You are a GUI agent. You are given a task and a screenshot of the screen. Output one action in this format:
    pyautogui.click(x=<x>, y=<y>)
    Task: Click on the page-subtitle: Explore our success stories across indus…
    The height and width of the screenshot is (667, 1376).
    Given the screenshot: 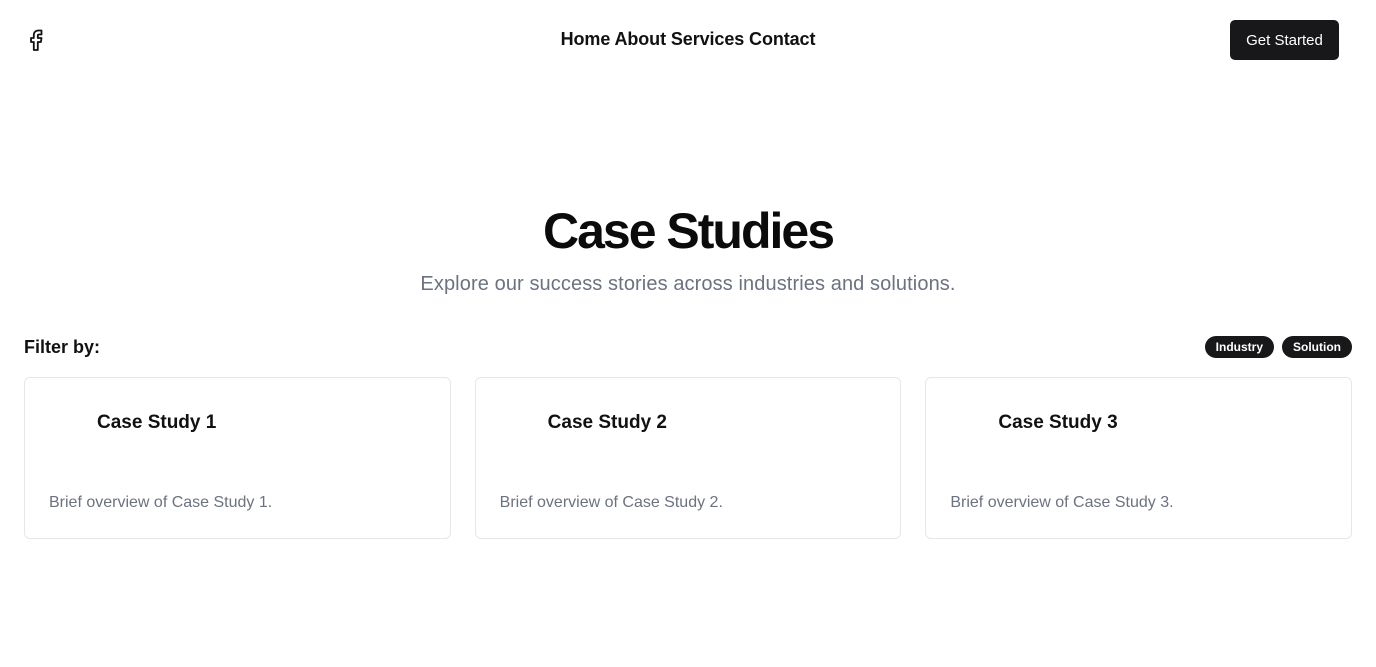 What is the action you would take?
    pyautogui.click(x=688, y=284)
    